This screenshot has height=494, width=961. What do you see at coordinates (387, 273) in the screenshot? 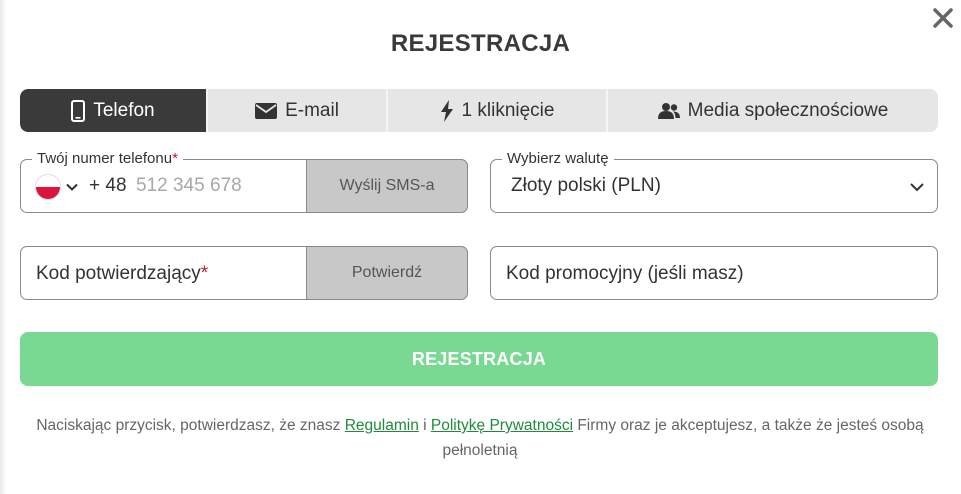
I see `confirm-button: Potwierdź` at bounding box center [387, 273].